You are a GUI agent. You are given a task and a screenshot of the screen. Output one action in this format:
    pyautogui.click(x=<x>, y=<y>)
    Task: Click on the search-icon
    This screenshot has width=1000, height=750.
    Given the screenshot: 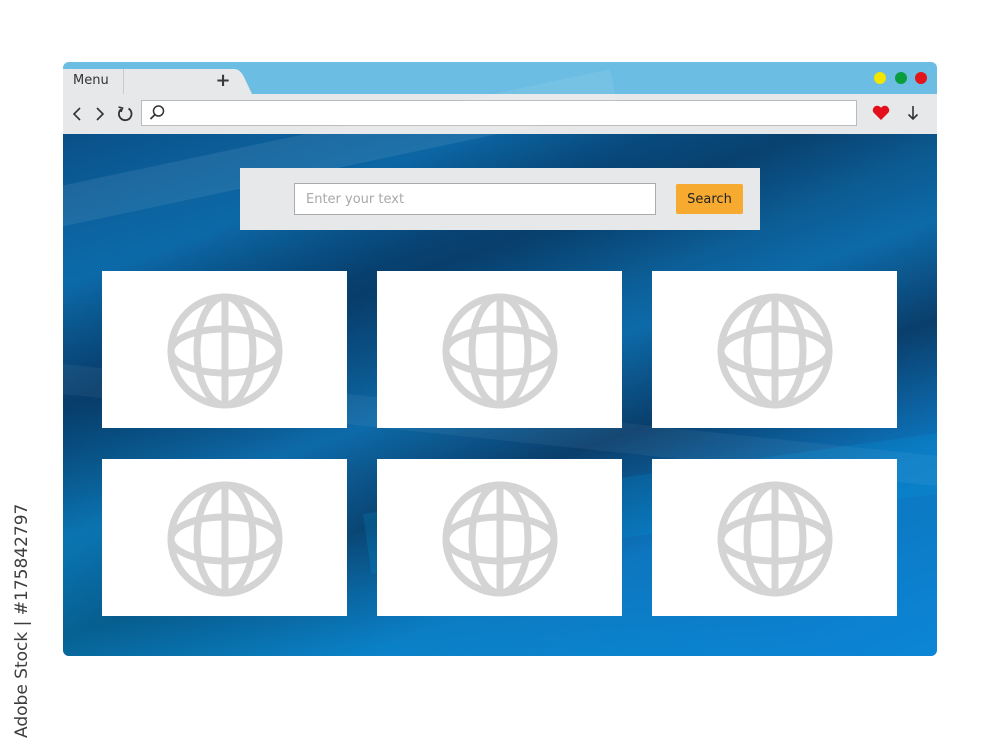 What is the action you would take?
    pyautogui.click(x=157, y=112)
    